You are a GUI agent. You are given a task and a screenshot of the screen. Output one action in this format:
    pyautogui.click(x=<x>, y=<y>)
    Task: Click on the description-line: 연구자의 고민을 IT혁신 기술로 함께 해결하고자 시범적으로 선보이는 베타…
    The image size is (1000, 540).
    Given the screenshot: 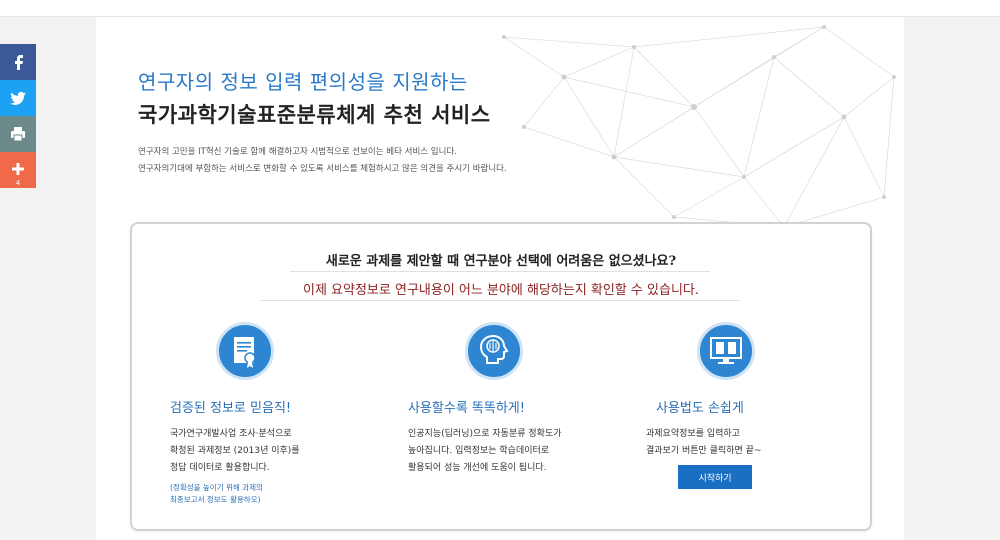 What is the action you would take?
    pyautogui.click(x=297, y=152)
    